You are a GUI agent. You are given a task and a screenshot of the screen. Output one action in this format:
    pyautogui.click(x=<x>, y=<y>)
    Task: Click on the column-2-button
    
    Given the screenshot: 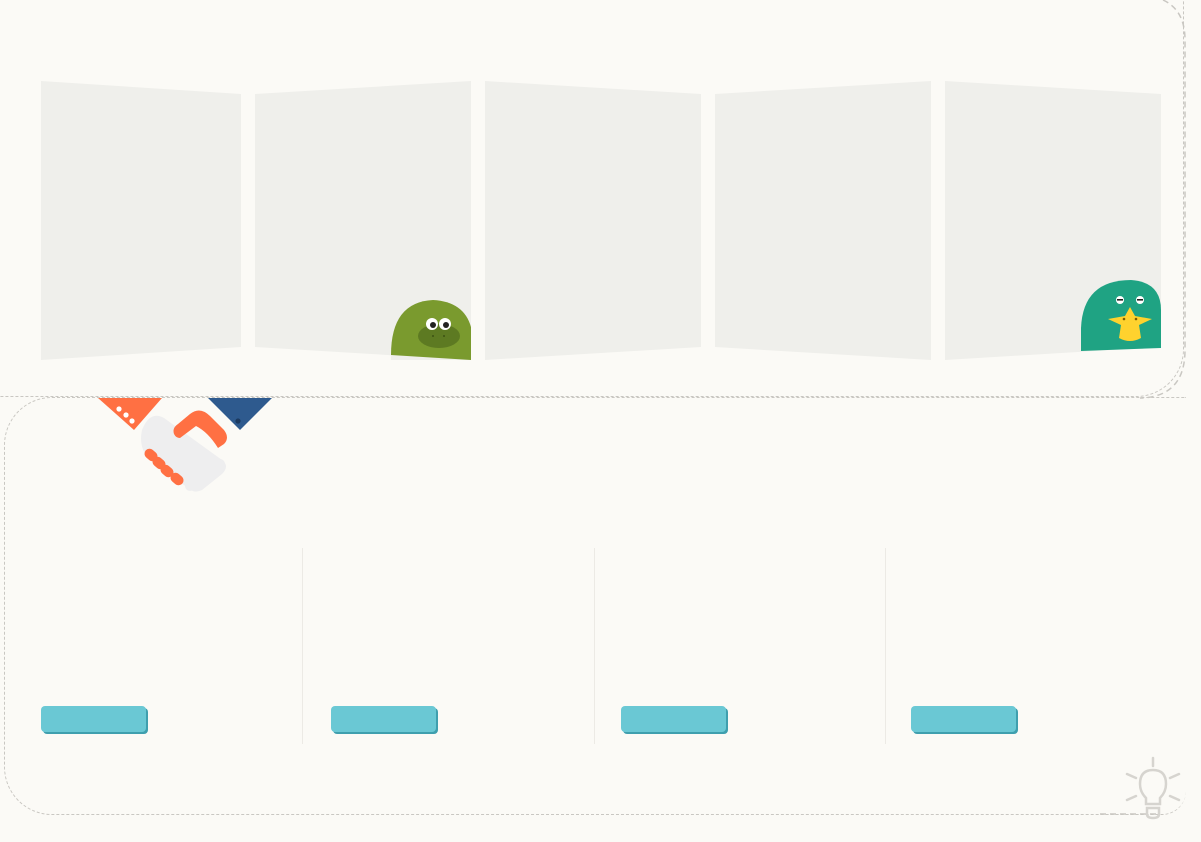 What is the action you would take?
    pyautogui.click(x=383, y=719)
    